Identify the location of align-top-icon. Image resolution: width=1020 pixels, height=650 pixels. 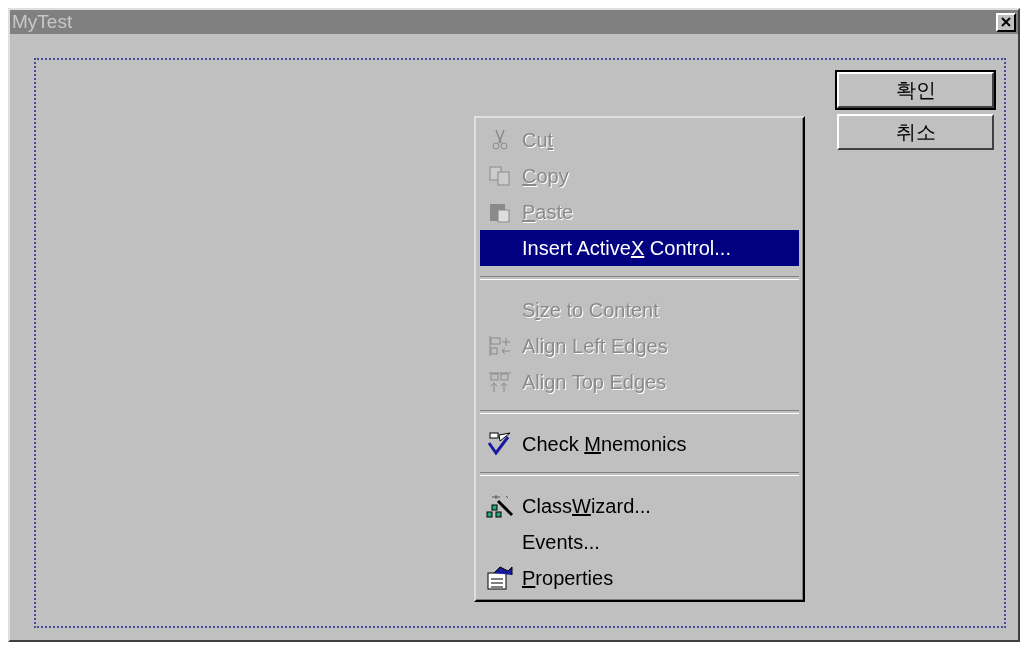
(500, 382).